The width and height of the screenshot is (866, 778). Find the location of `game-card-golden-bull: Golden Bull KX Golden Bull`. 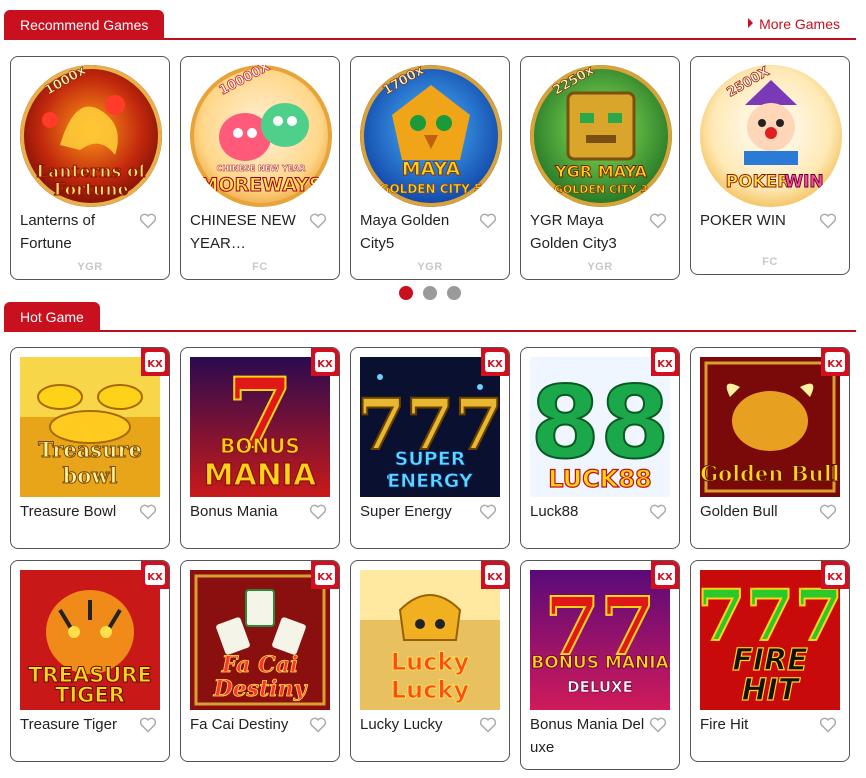

game-card-golden-bull: Golden Bull KX Golden Bull is located at coordinates (770, 448).